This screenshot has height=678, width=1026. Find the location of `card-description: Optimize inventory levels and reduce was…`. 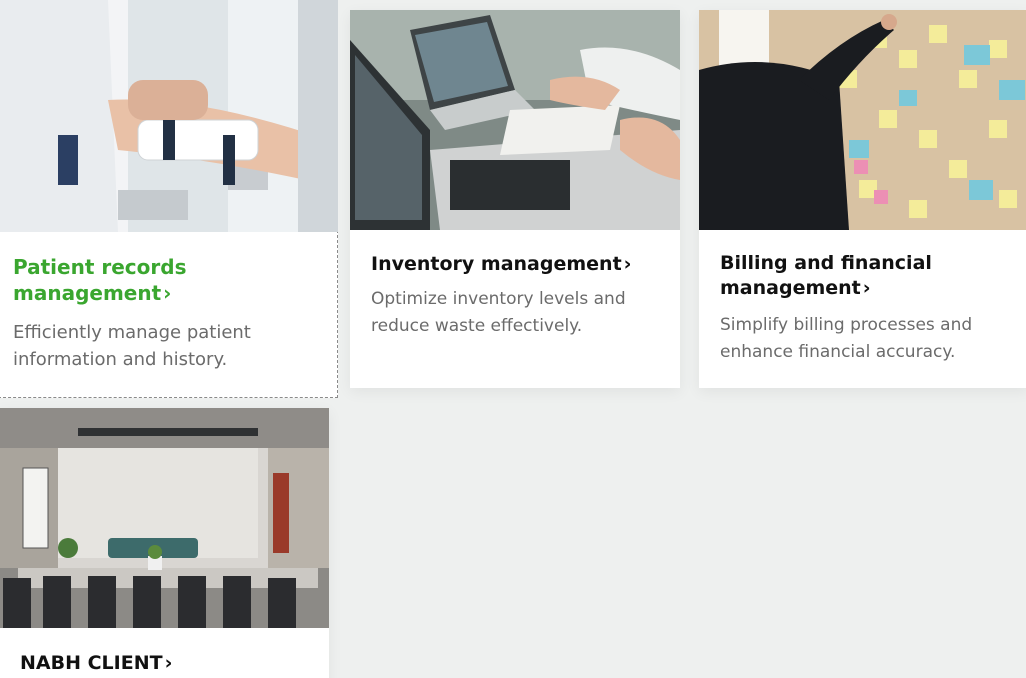

card-description: Optimize inventory levels and reduce was… is located at coordinates (498, 312).